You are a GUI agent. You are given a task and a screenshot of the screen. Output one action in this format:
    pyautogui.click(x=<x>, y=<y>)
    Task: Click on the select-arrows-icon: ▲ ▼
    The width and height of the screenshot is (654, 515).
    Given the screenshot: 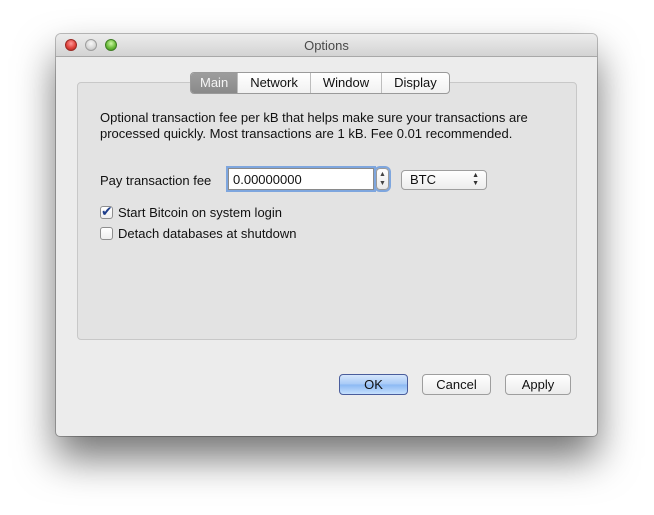 What is the action you would take?
    pyautogui.click(x=475, y=180)
    